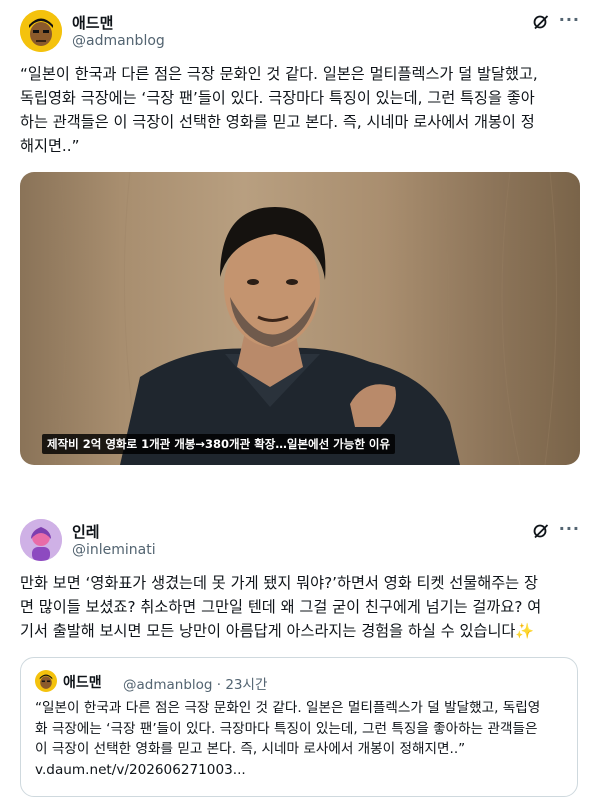  I want to click on user-handle: @inleminati, so click(114, 550).